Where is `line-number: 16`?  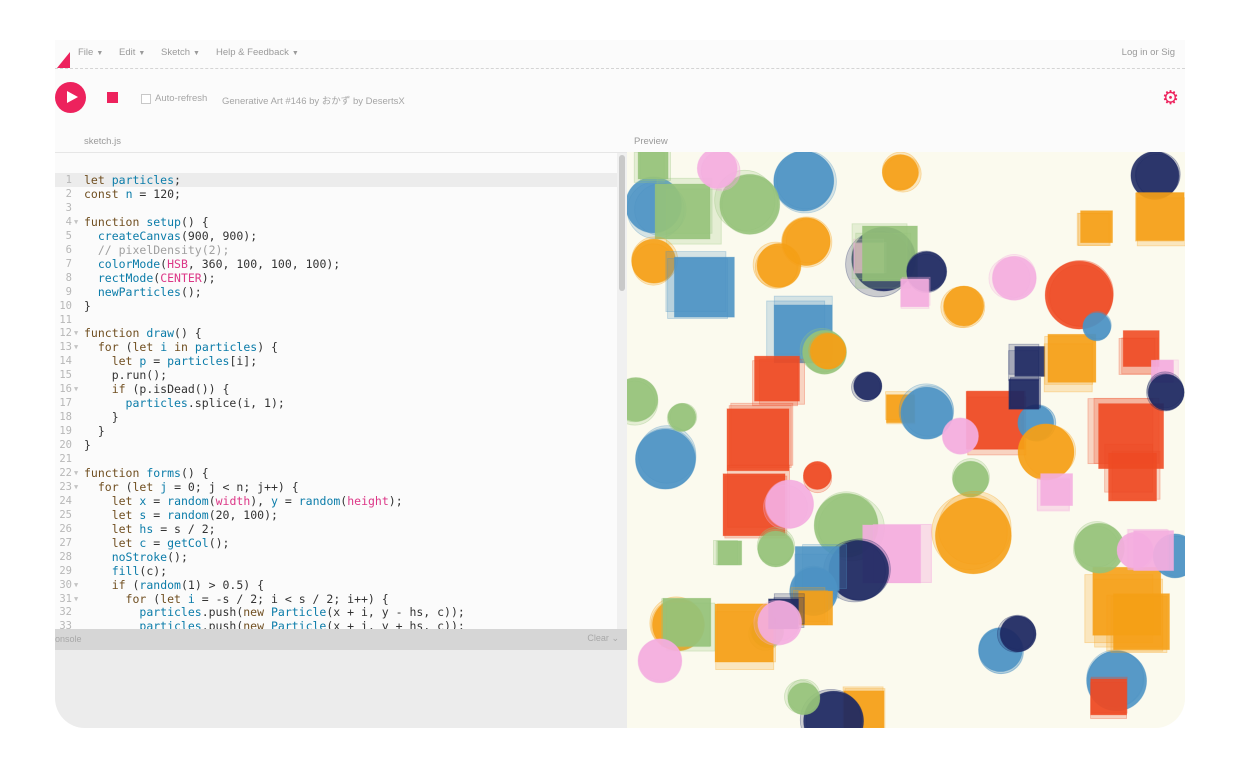
line-number: 16 is located at coordinates (65, 389).